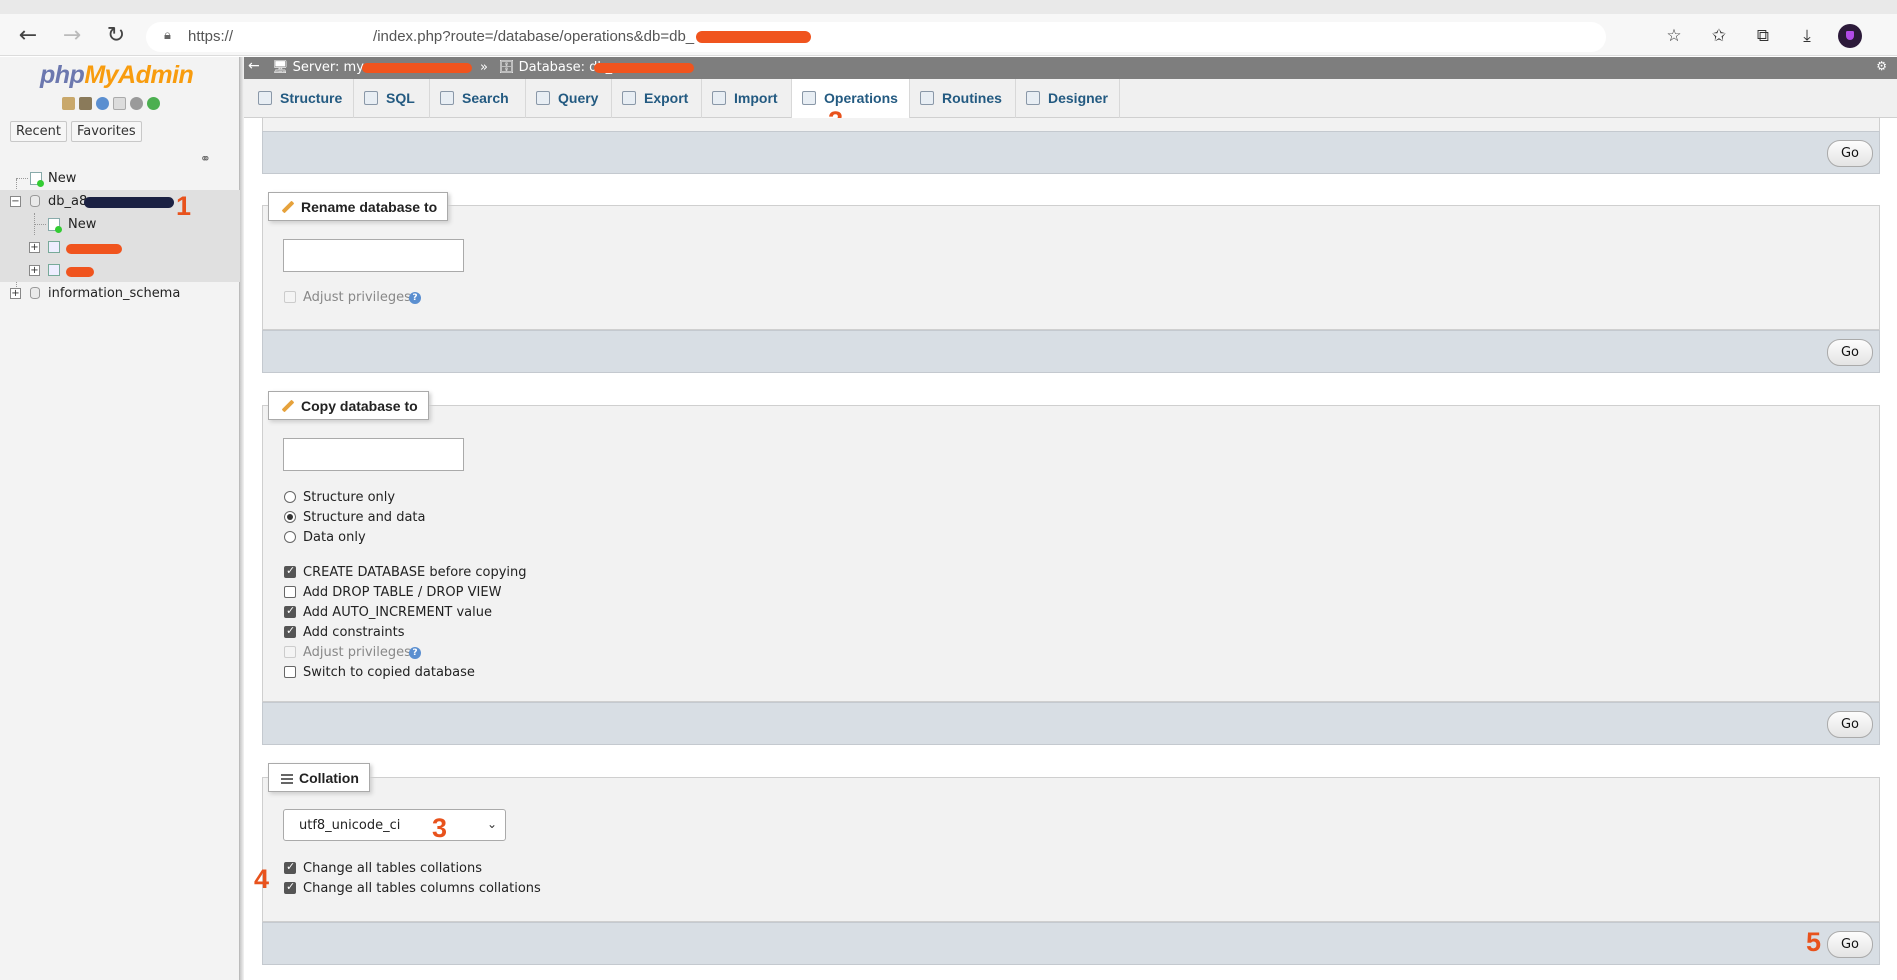 Image resolution: width=1897 pixels, height=980 pixels. What do you see at coordinates (290, 652) in the screenshot?
I see `copy-adjust-privileges-checkbox` at bounding box center [290, 652].